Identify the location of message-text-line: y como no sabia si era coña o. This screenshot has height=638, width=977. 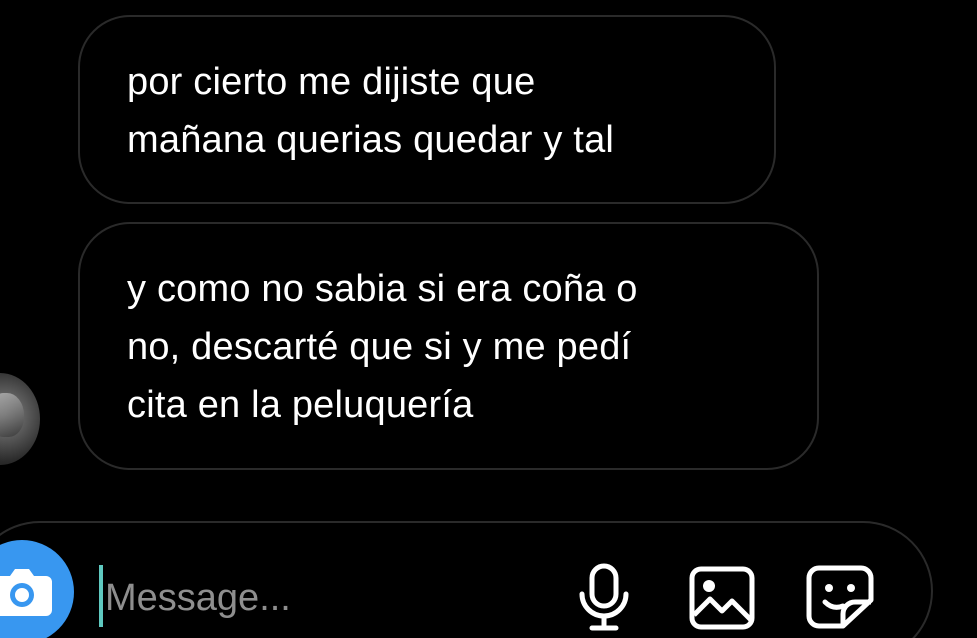
(382, 289).